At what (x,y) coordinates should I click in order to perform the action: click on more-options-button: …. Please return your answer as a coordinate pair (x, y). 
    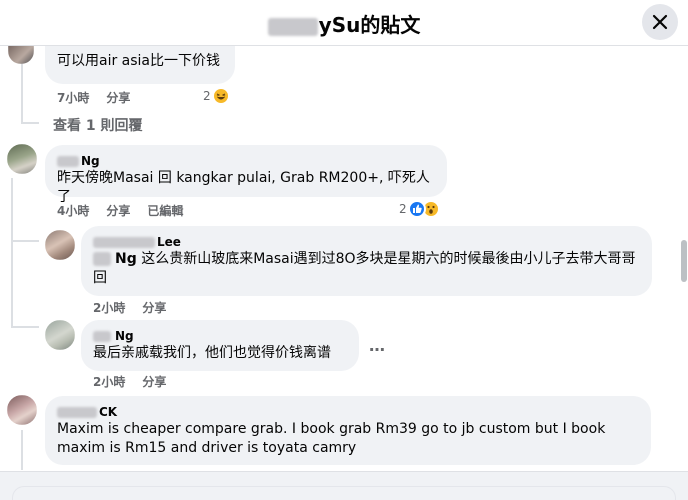
    Looking at the image, I should click on (377, 345).